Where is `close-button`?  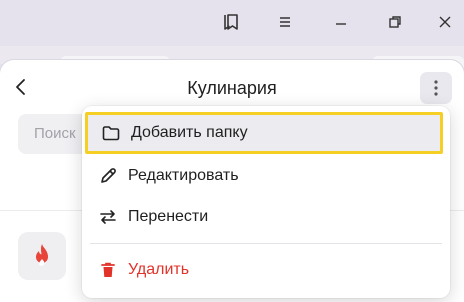
close-button is located at coordinates (445, 22).